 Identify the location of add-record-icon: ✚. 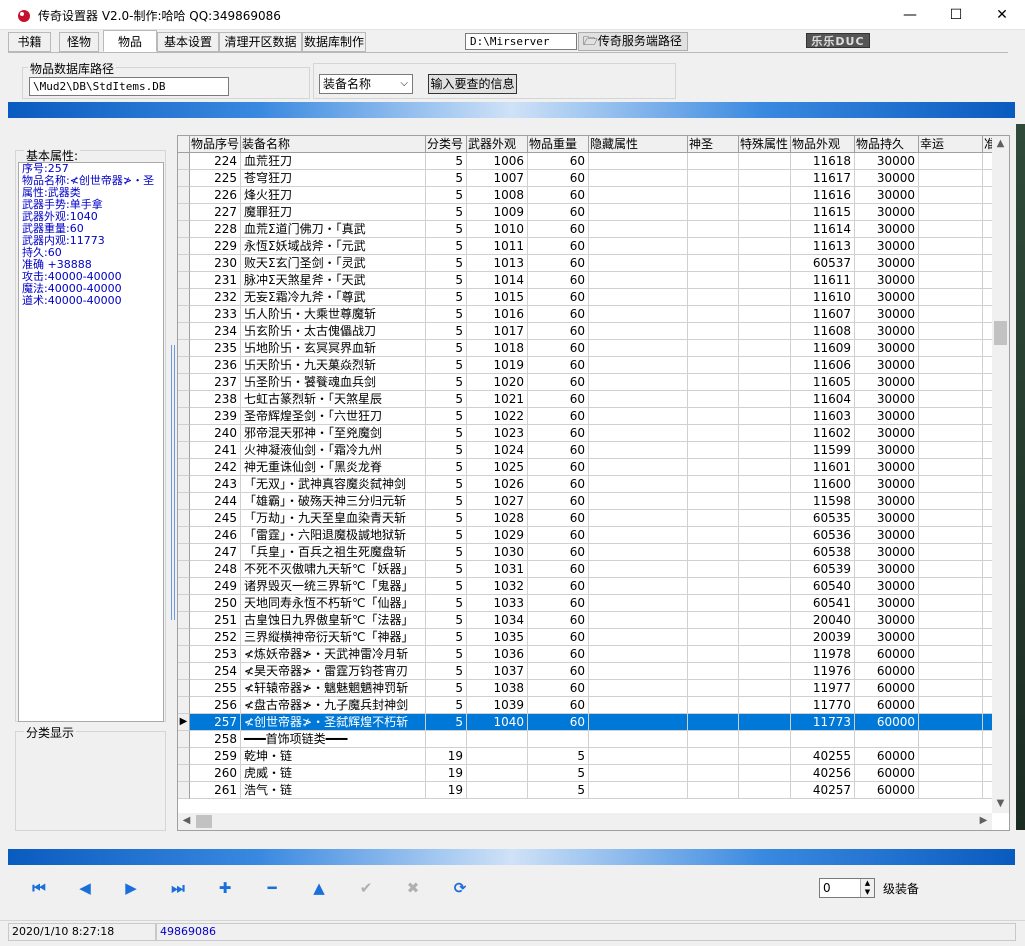
(225, 888).